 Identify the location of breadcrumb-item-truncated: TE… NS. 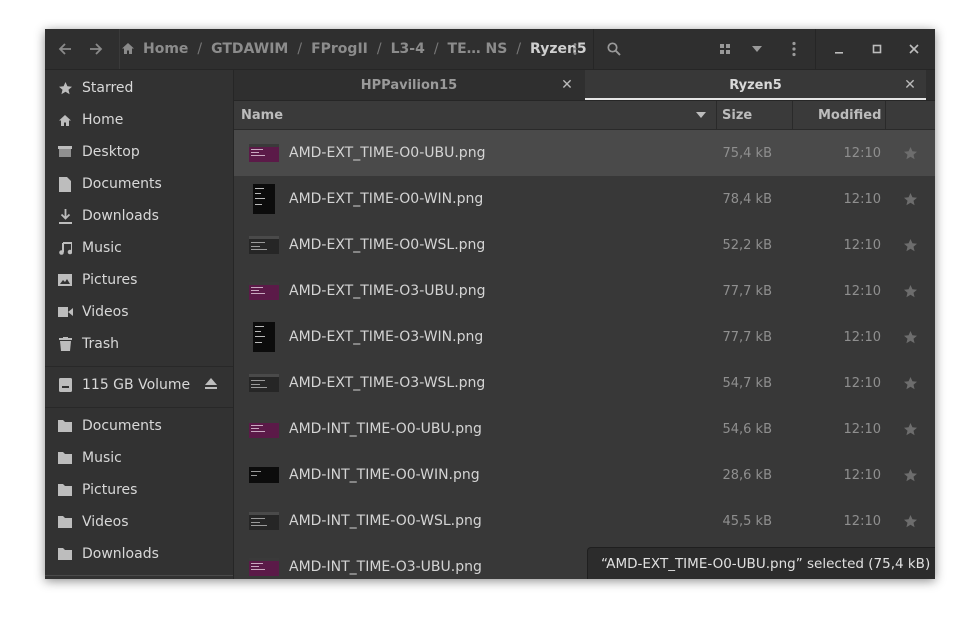
(478, 49).